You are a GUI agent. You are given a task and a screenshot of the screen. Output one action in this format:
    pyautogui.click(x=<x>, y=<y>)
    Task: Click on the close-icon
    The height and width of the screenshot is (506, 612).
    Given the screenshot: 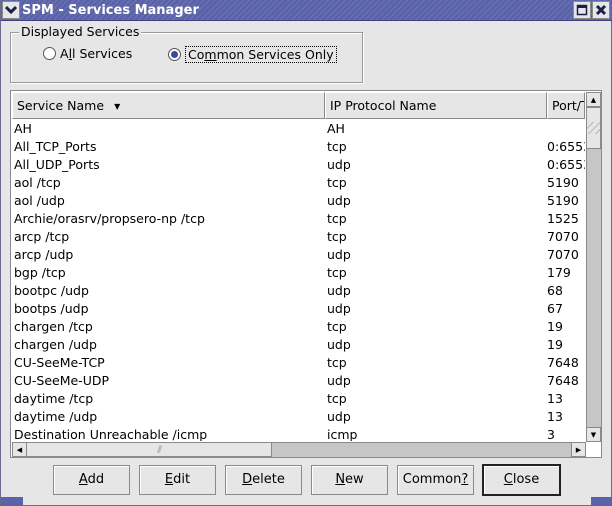 What is the action you would take?
    pyautogui.click(x=601, y=10)
    